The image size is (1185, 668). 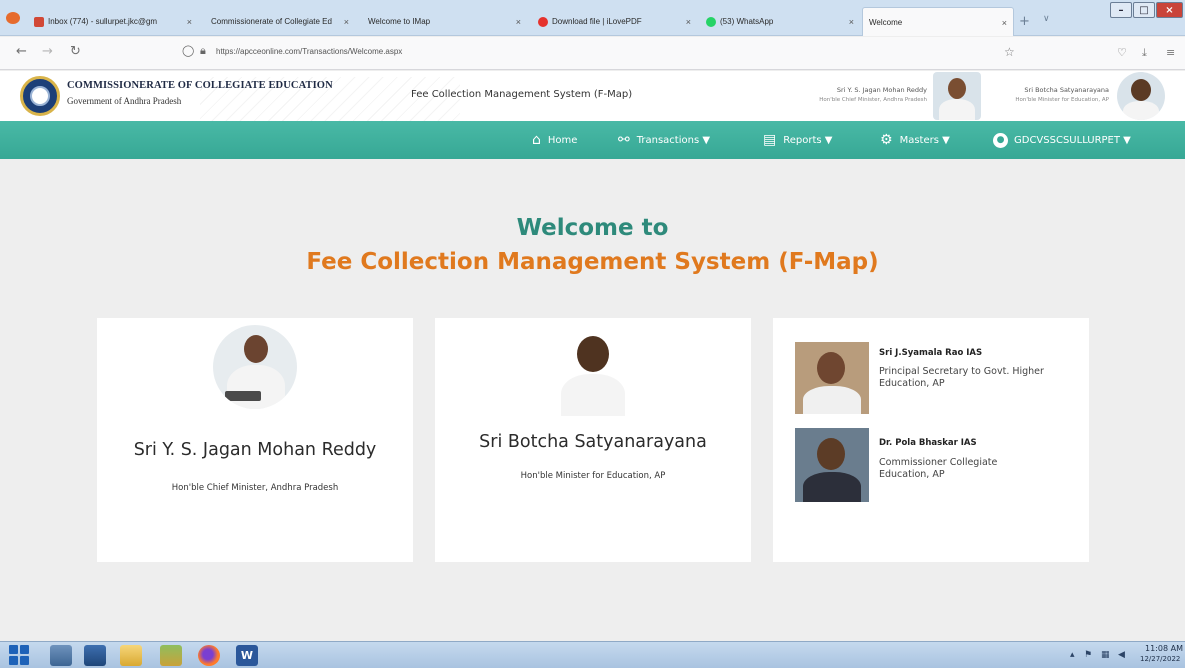 What do you see at coordinates (203, 50) in the screenshot?
I see `lock-icon: 🔒︎` at bounding box center [203, 50].